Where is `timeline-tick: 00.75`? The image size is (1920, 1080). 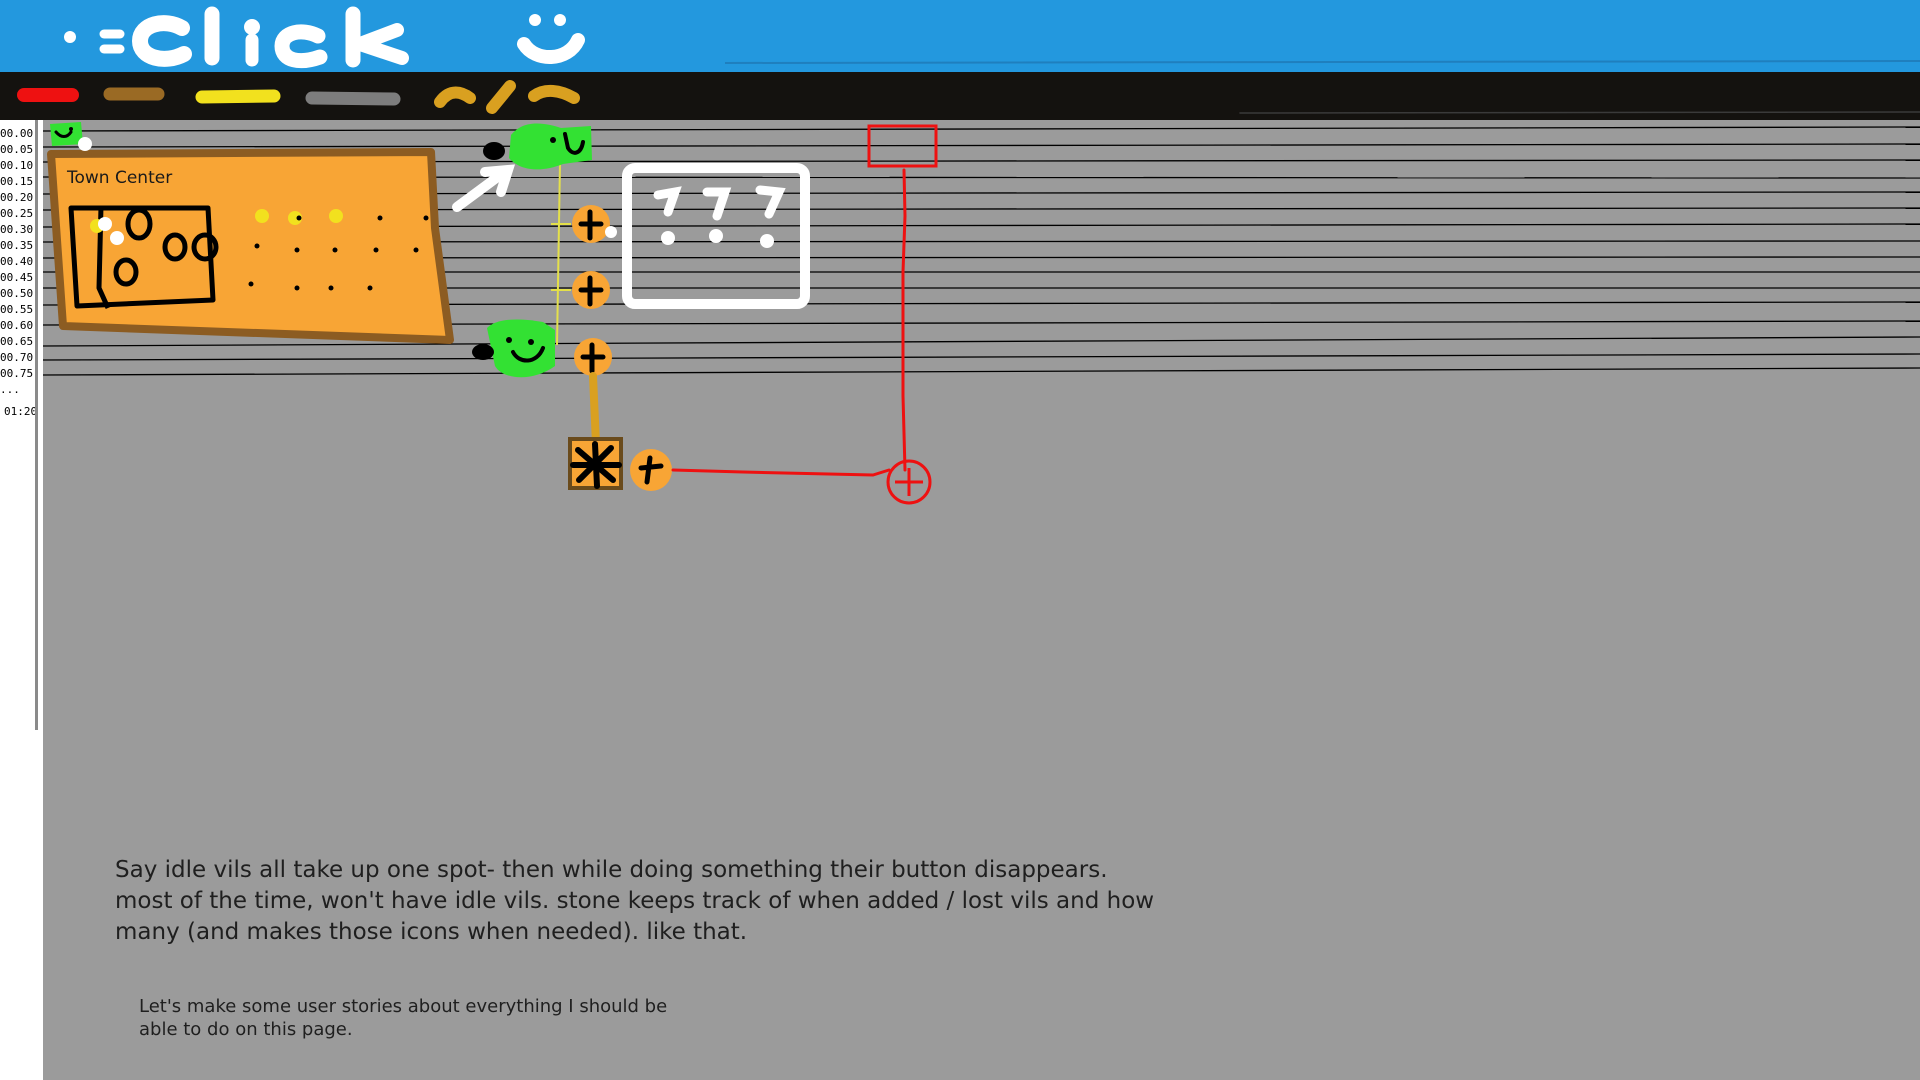 timeline-tick: 00.75 is located at coordinates (16, 374).